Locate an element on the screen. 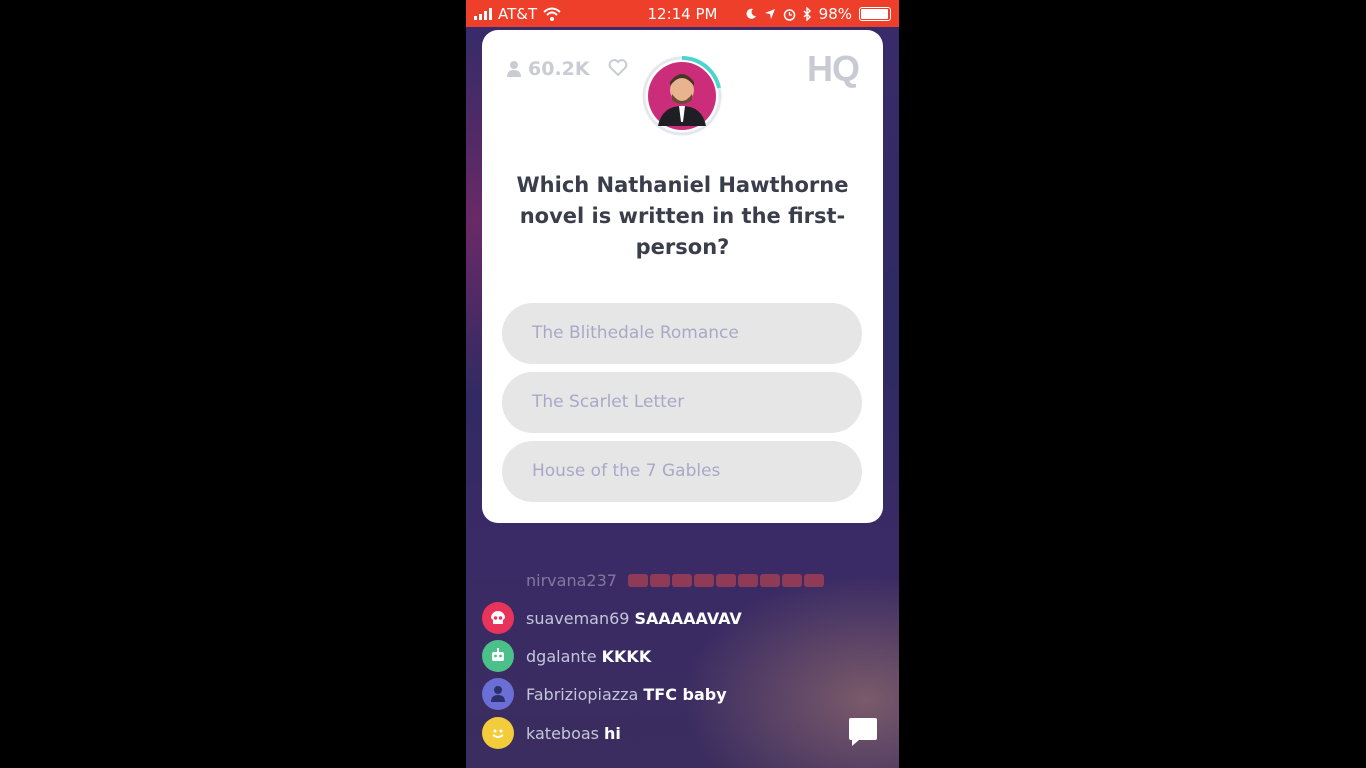  chat-message: nirvana237 is located at coordinates (653, 580).